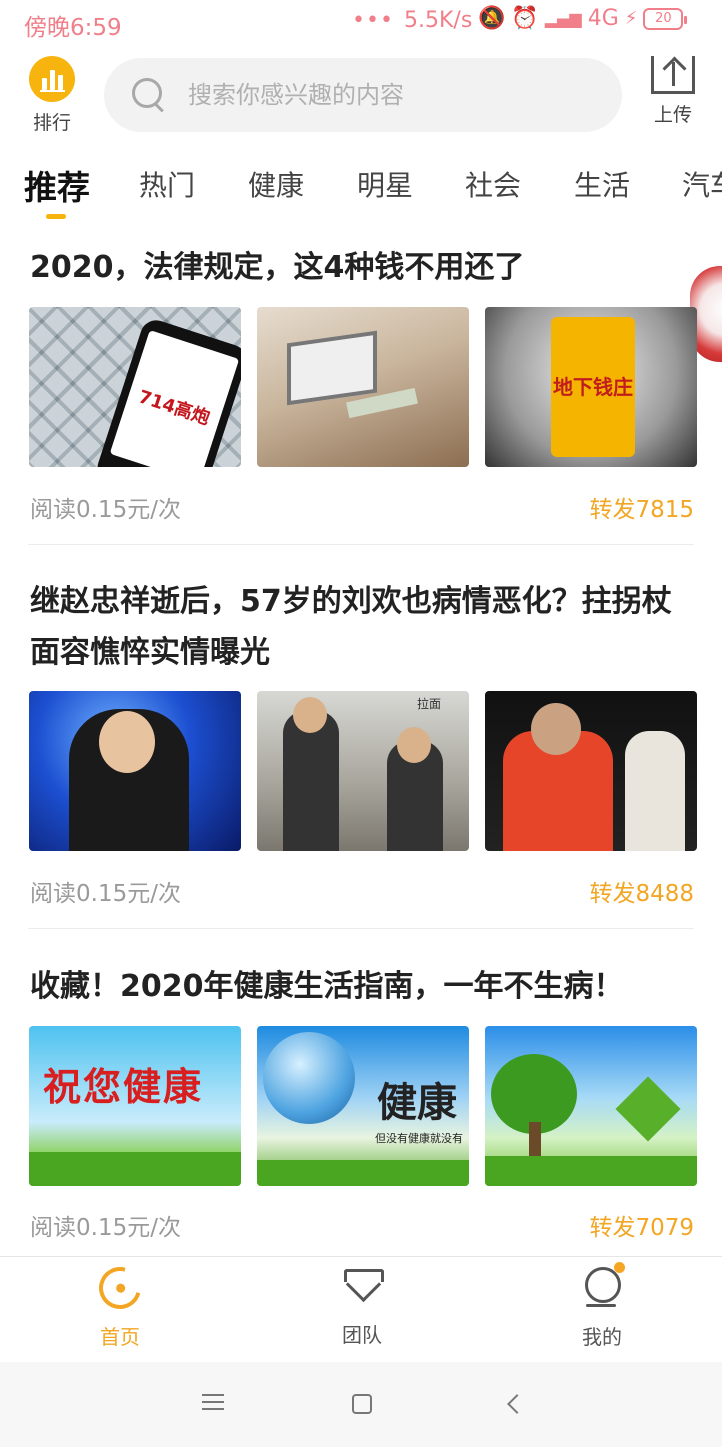  What do you see at coordinates (419, 1138) in the screenshot?
I see `image-subcaption: 但没有健康就没有` at bounding box center [419, 1138].